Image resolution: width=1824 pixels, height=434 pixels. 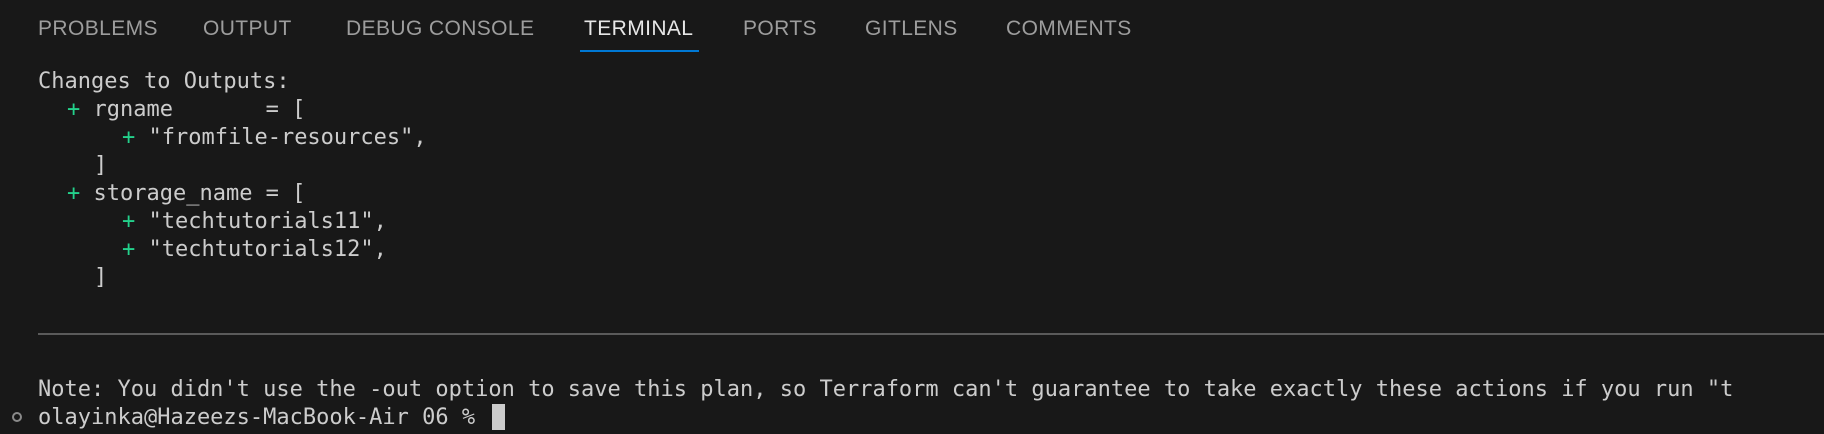 I want to click on output-line: + "techtutorials12",, so click(x=254, y=250).